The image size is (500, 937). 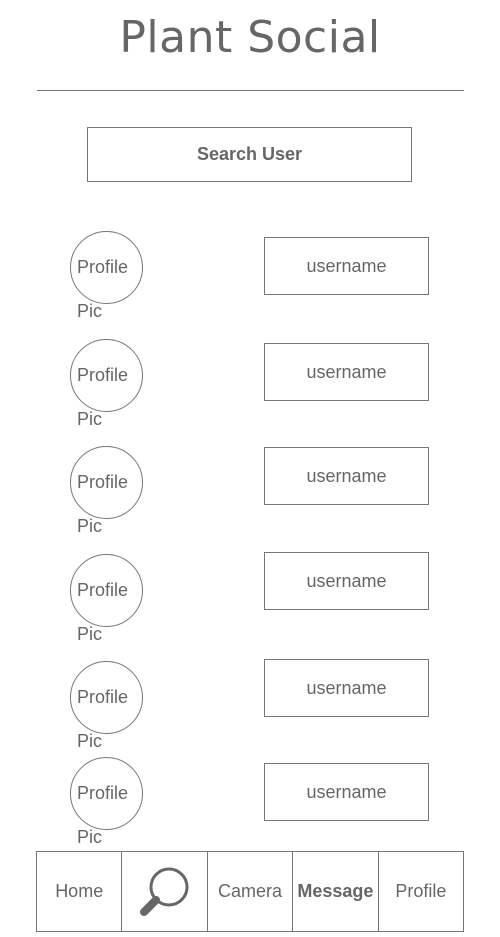 What do you see at coordinates (80, 891) in the screenshot?
I see `nav-home: Home` at bounding box center [80, 891].